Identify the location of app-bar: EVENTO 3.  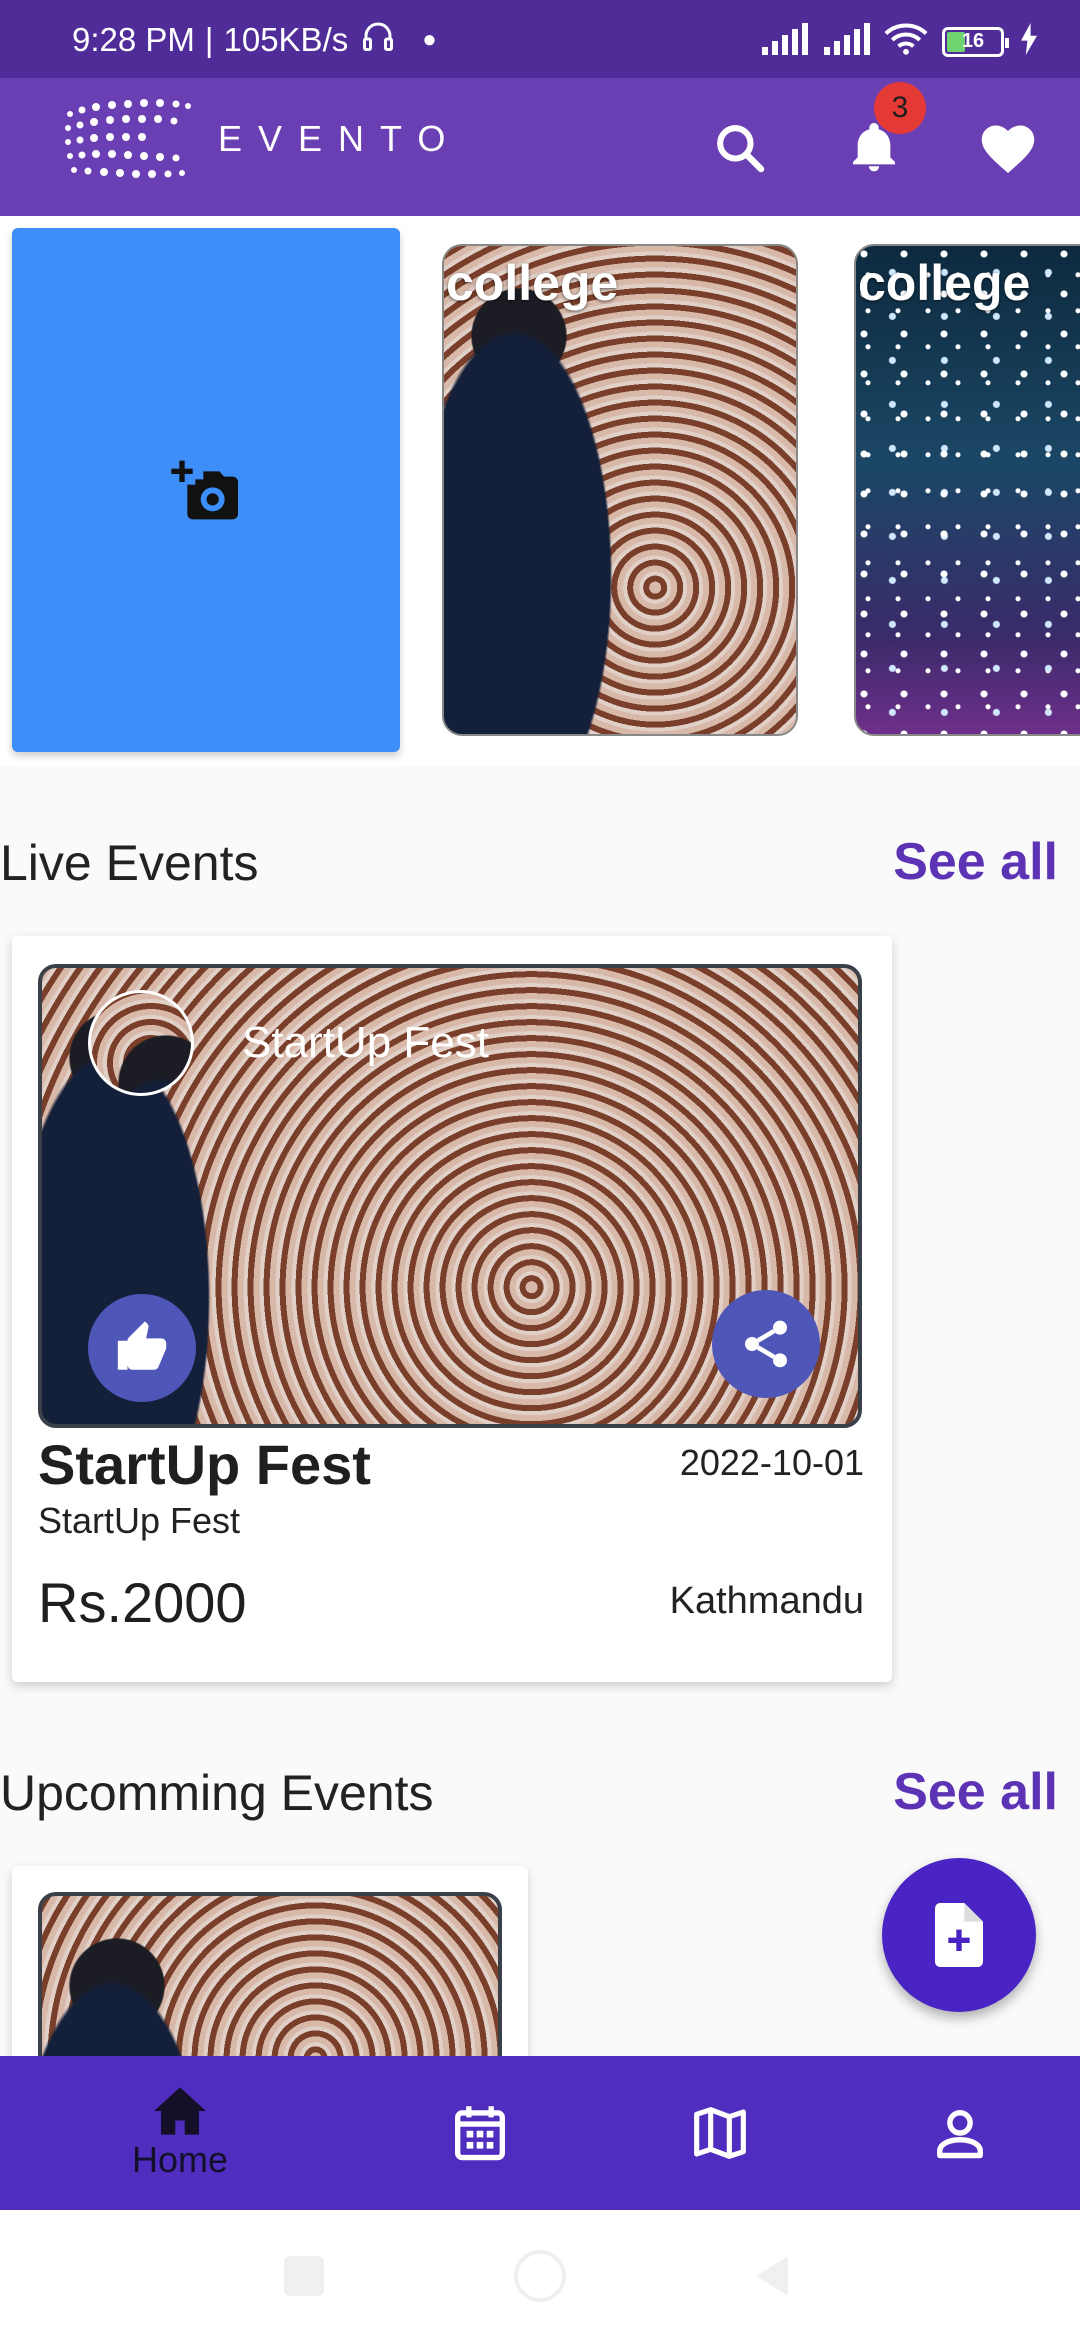
(540, 147).